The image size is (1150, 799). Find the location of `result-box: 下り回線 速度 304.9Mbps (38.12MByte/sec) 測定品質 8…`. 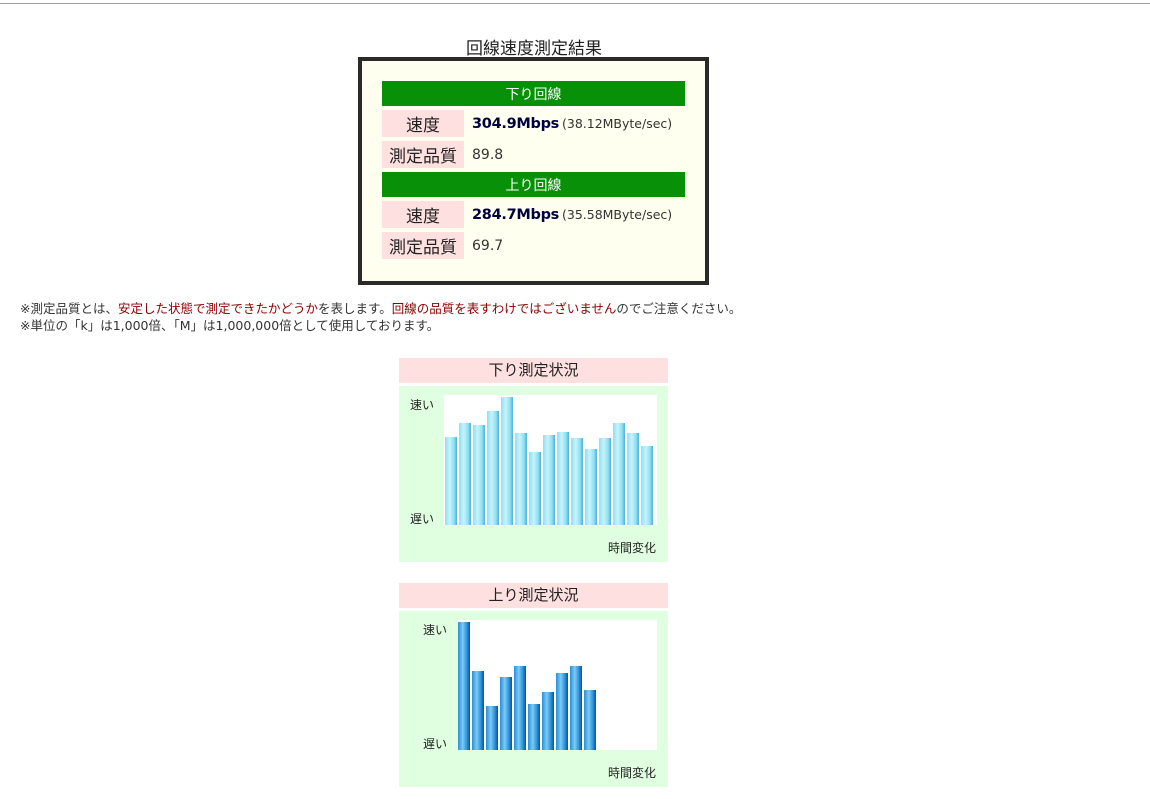

result-box: 下り回線 速度 304.9Mbps (38.12MByte/sec) 測定品質 8… is located at coordinates (533, 171).